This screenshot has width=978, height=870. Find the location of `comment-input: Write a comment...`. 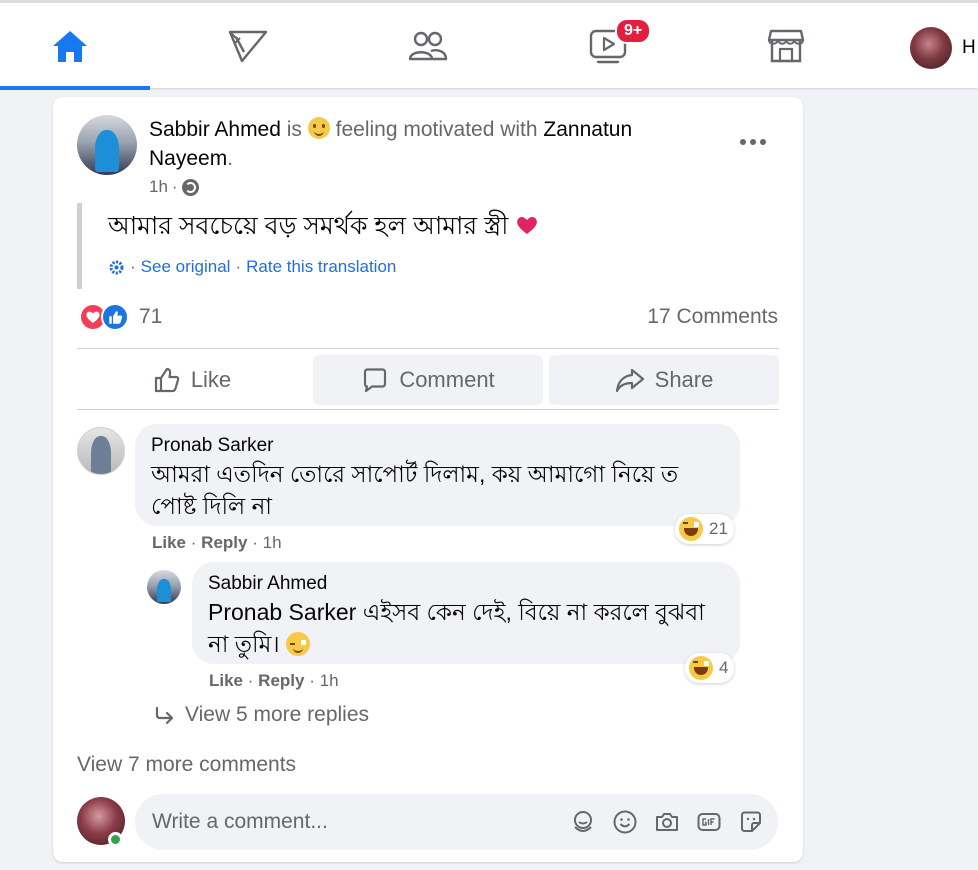

comment-input: Write a comment... is located at coordinates (361, 822).